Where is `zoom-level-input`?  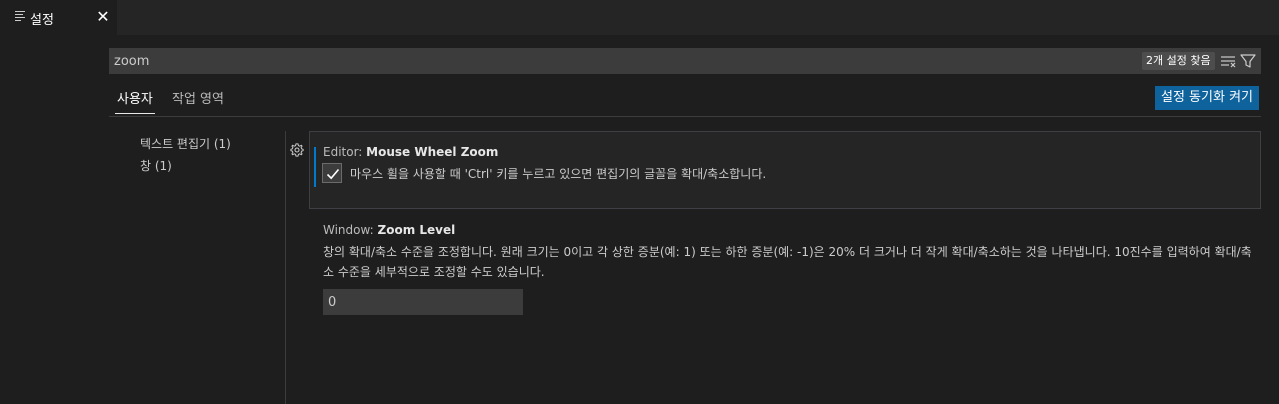
zoom-level-input is located at coordinates (423, 302).